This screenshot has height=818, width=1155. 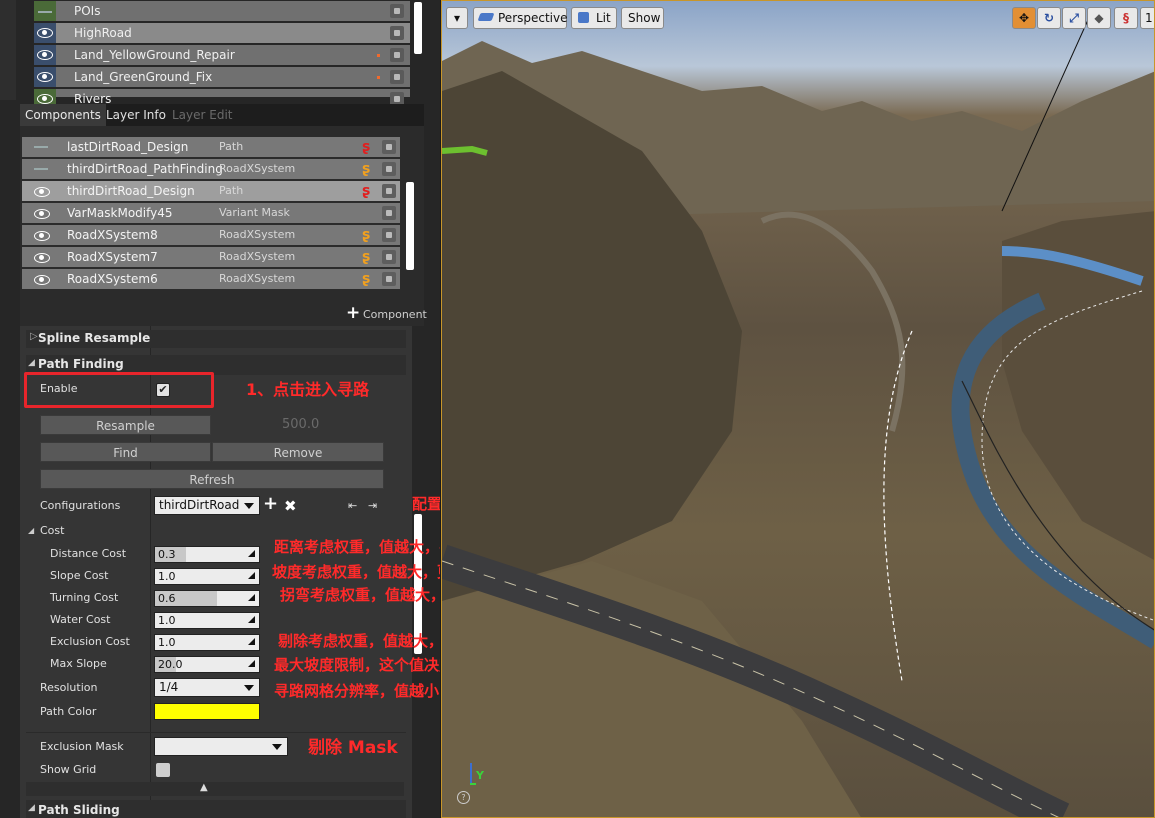 I want to click on tab-layer-info: Layer Info, so click(x=136, y=115).